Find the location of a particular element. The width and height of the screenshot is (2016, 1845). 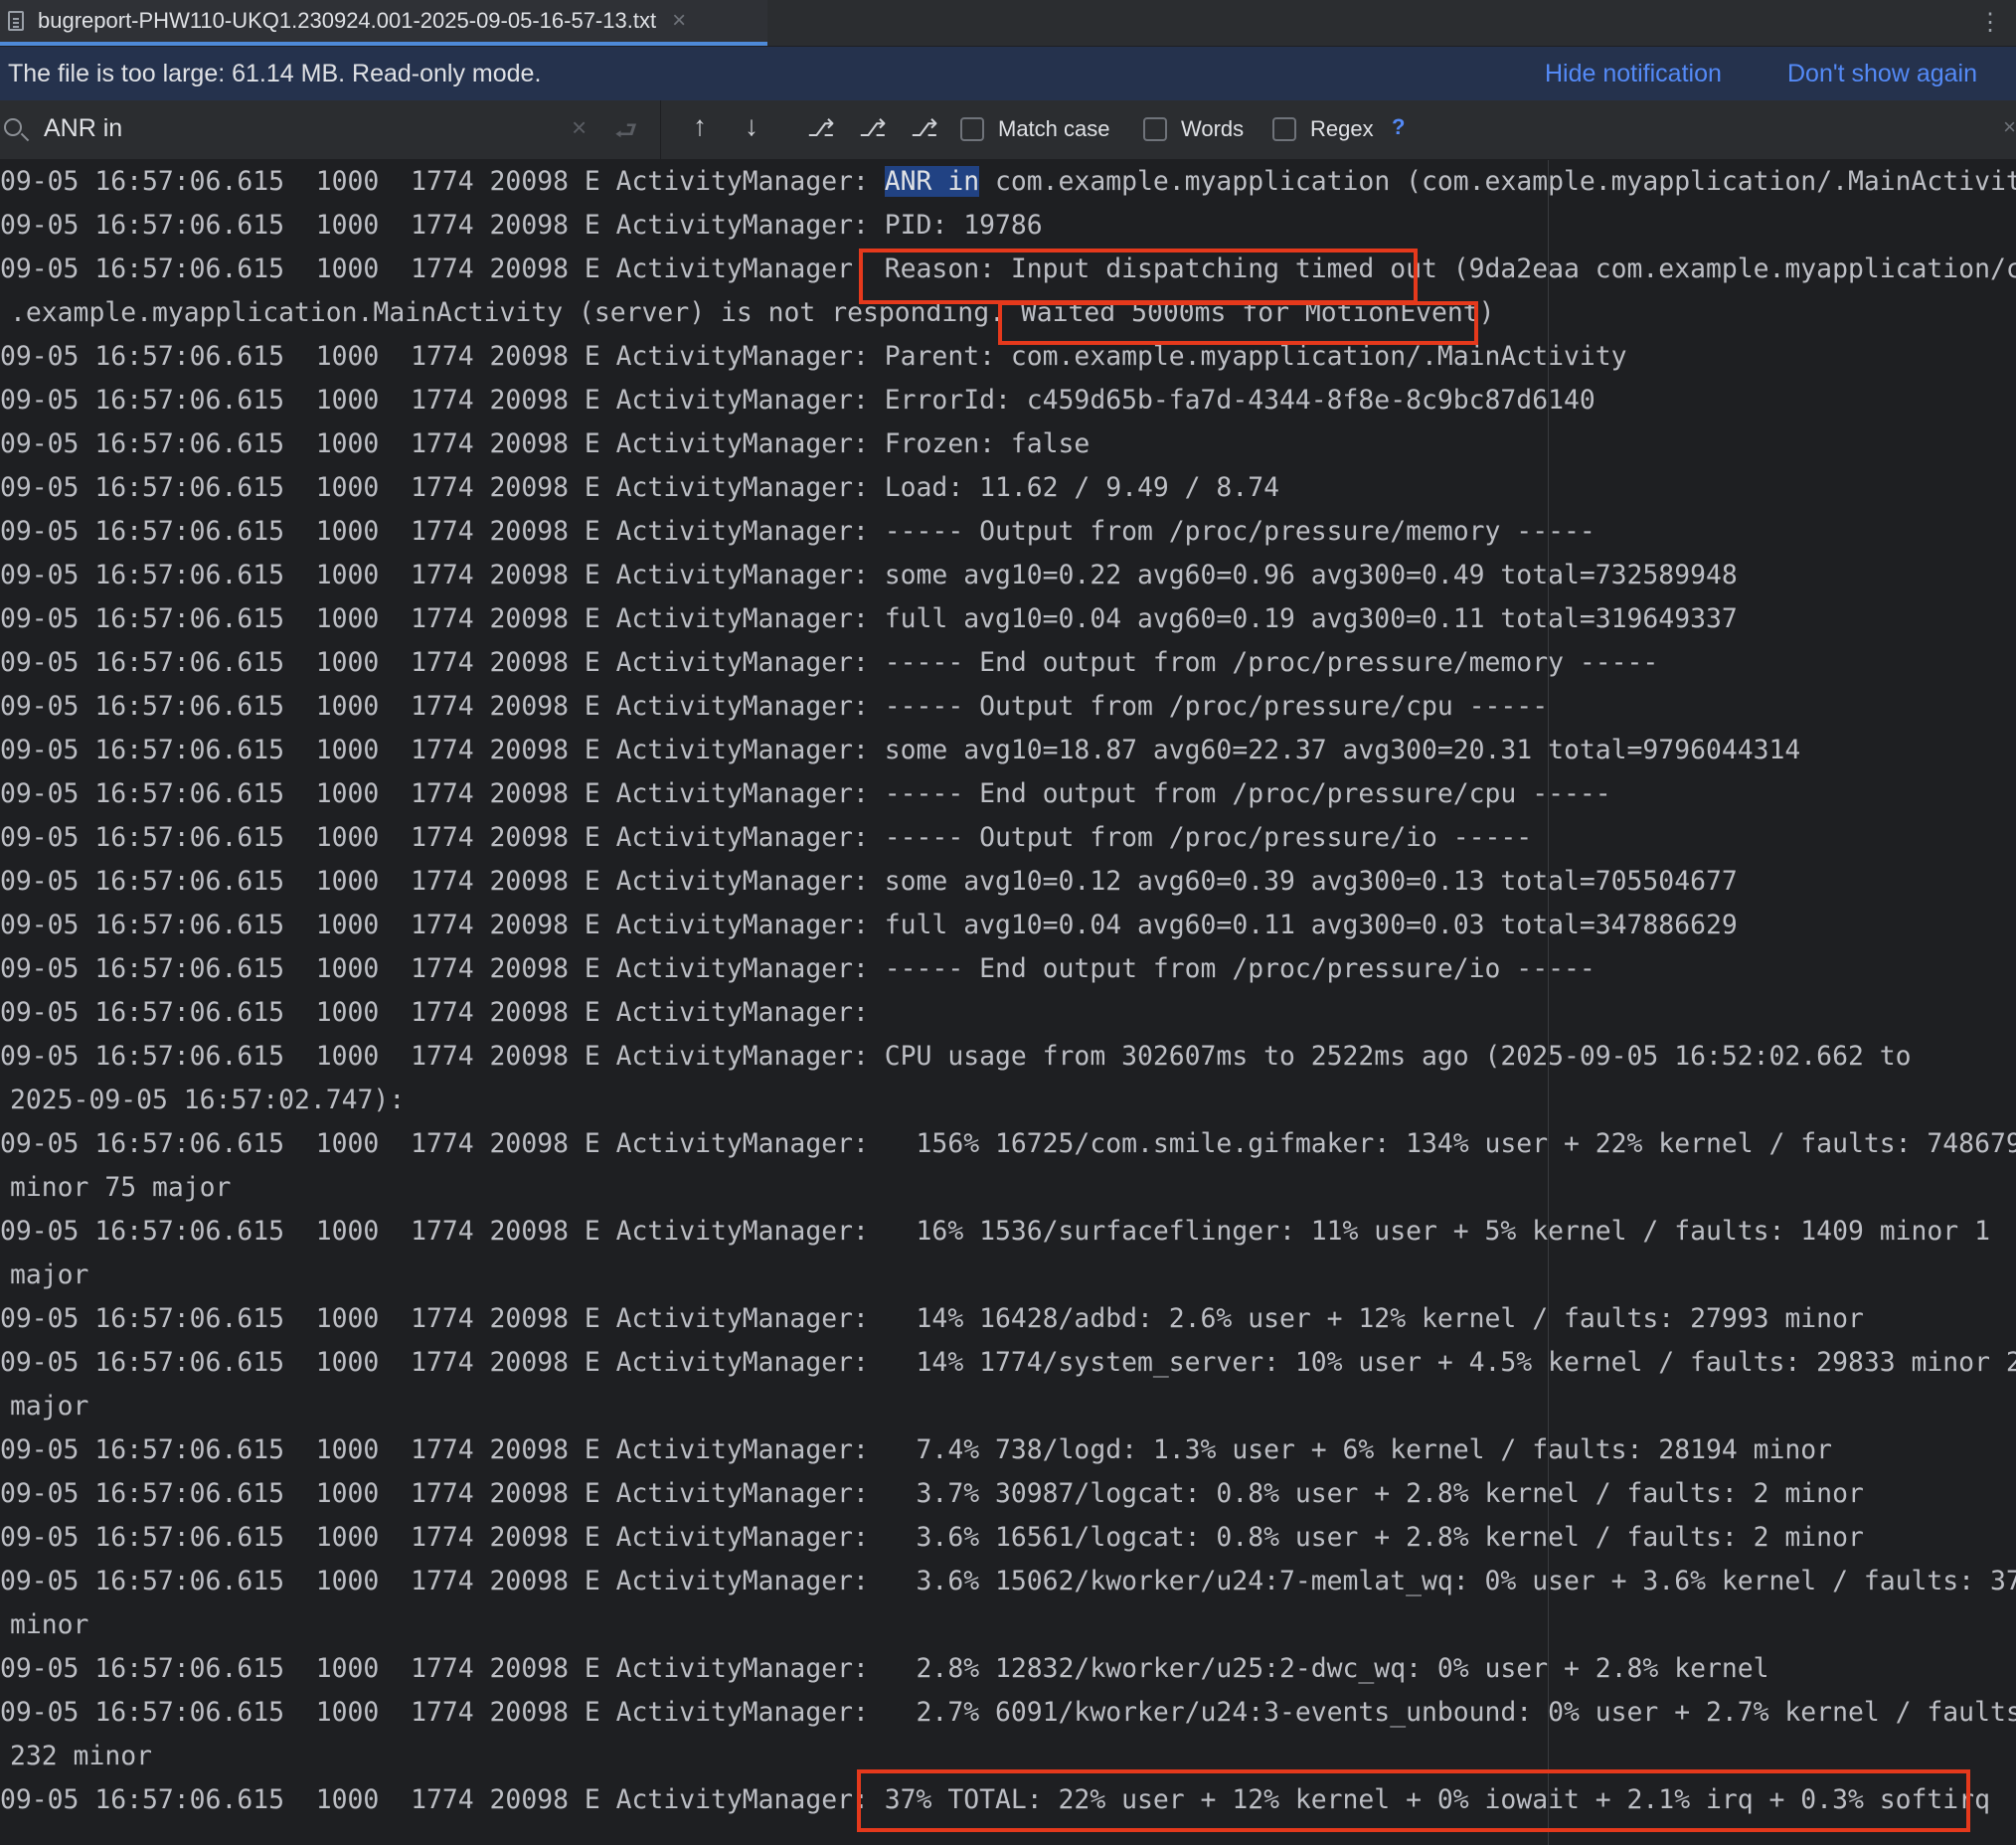

waited-highlight-box is located at coordinates (1238, 323).